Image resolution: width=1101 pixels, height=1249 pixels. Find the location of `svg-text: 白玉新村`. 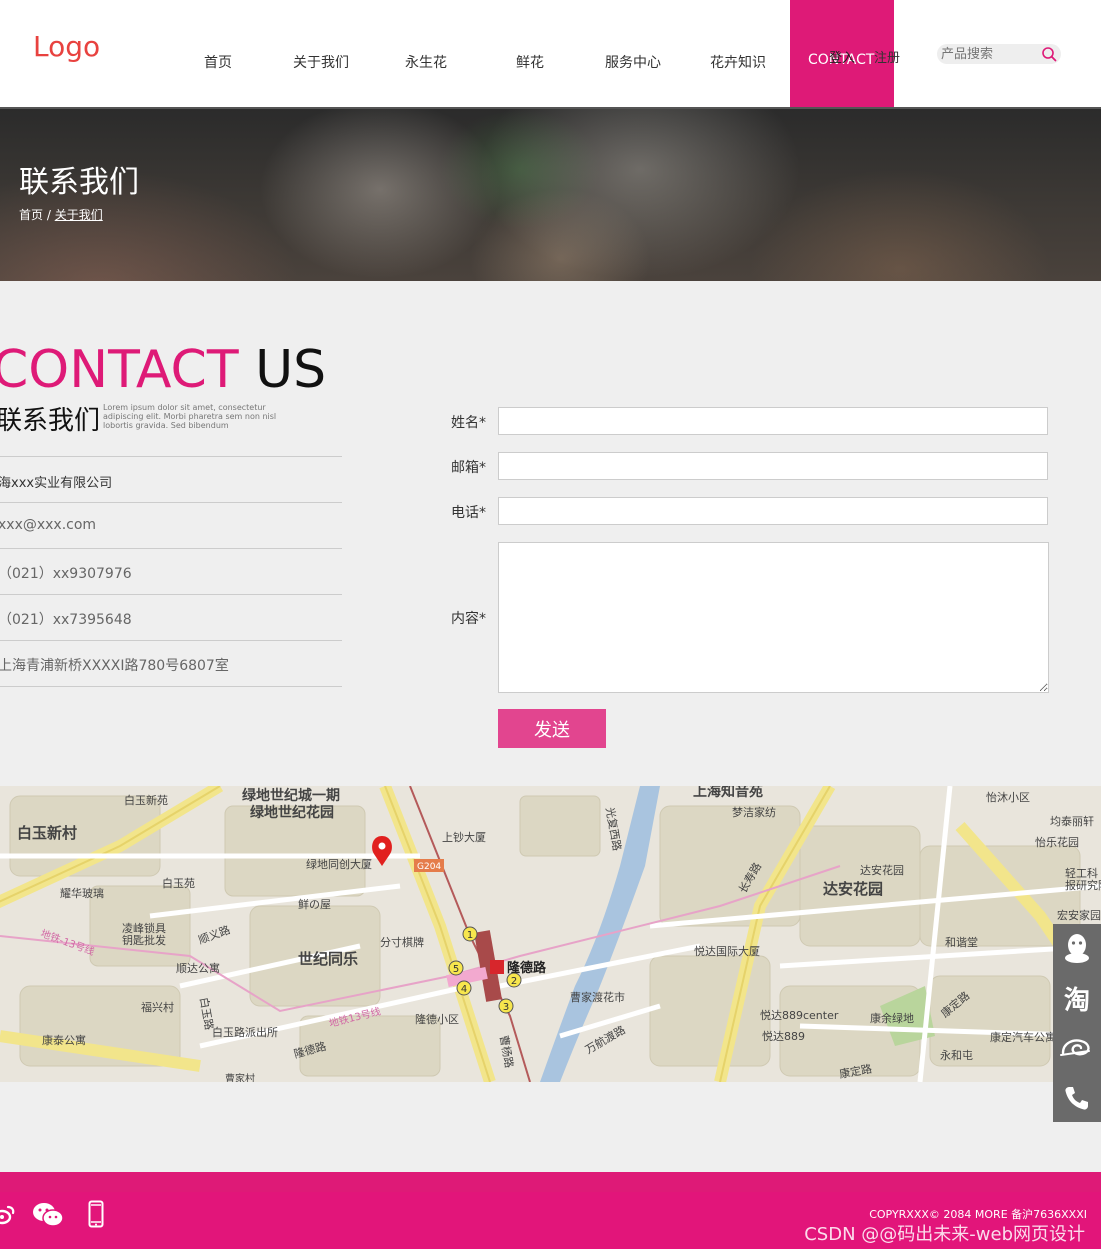

svg-text: 白玉新村 is located at coordinates (47, 833).